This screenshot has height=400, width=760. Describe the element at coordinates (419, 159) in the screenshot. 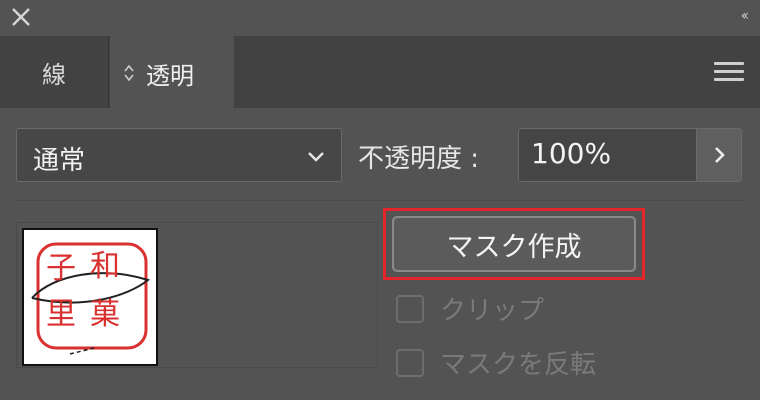

I see `opacity-label: 不透明度 :` at that location.